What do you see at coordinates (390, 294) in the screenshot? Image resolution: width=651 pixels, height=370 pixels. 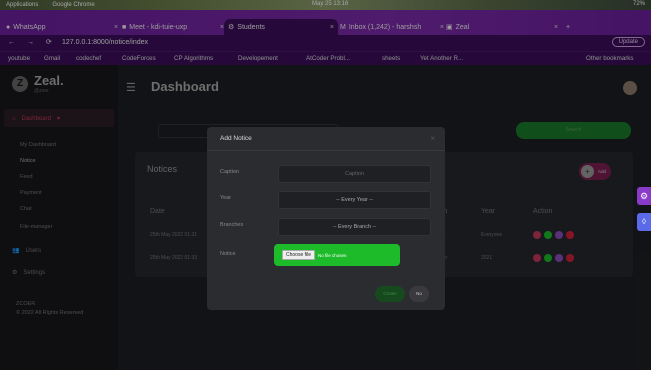 I see `create-button: Create` at bounding box center [390, 294].